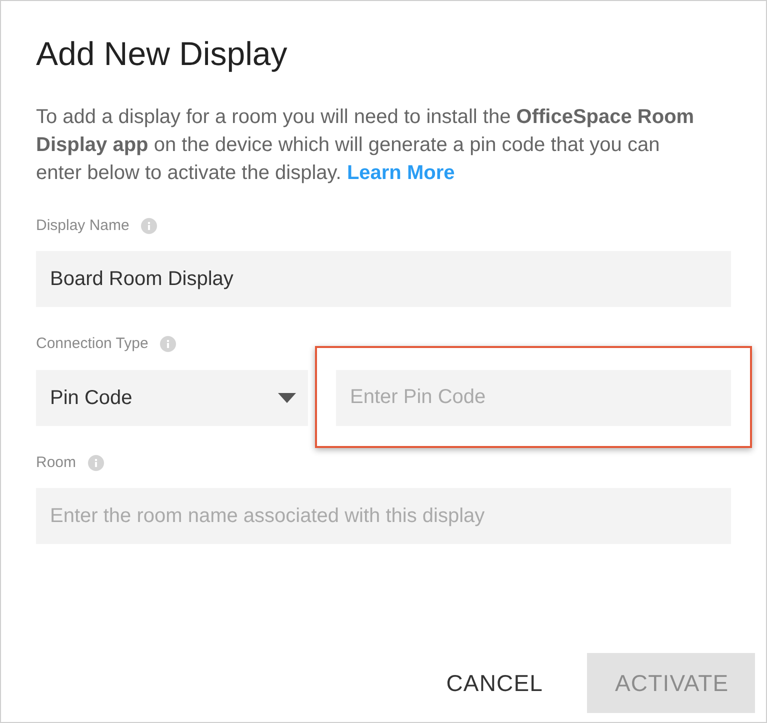  Describe the element at coordinates (366, 145) in the screenshot. I see `intro-text: To add a display for a room you will need to install the OfficeSpace Room Display app on the device which will generate a pin code that you can enter below to activate the display. Learn More` at that location.